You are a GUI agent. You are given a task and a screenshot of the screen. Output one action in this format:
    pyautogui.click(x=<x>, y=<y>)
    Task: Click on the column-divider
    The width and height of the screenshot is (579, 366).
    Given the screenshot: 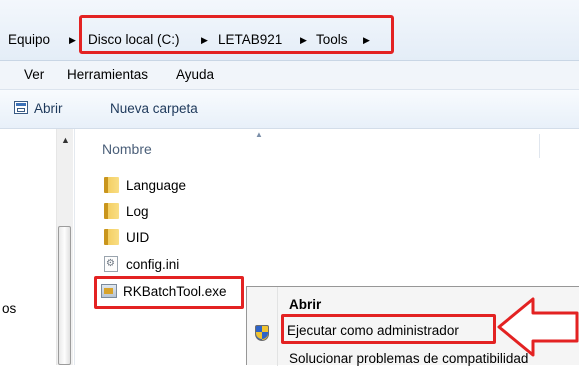 What is the action you would take?
    pyautogui.click(x=539, y=146)
    